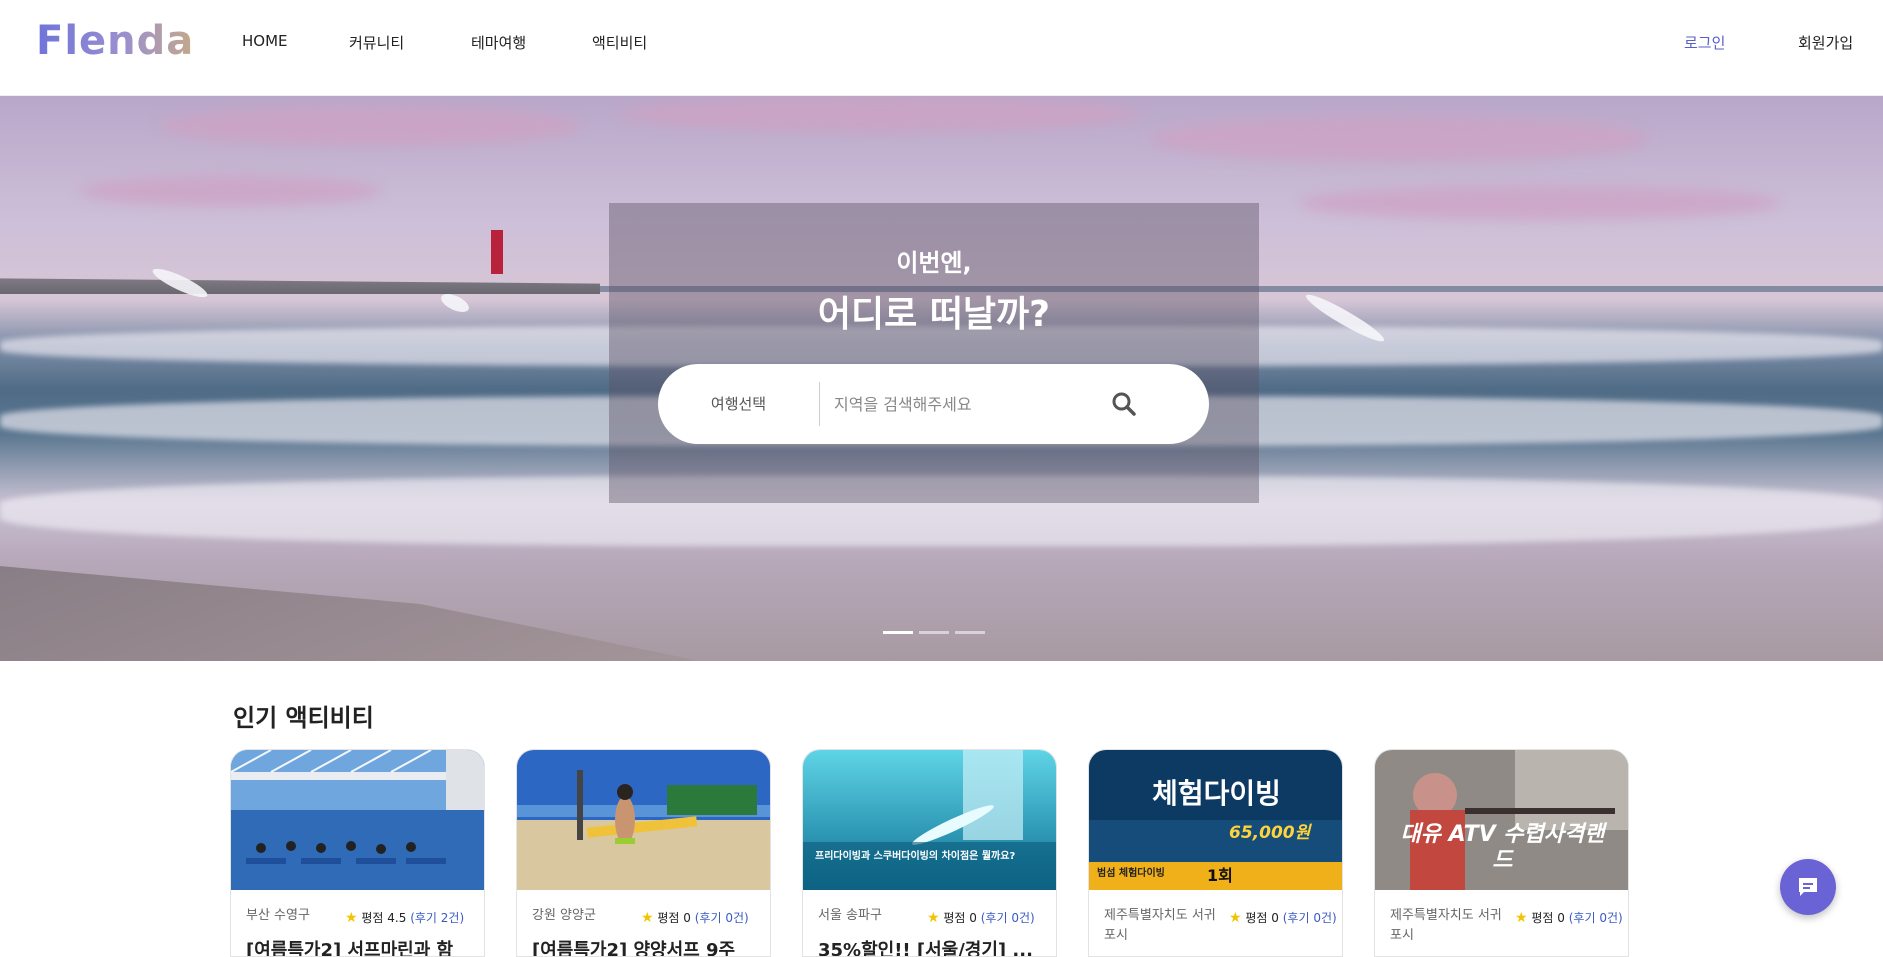  Describe the element at coordinates (1124, 404) in the screenshot. I see `search-icon` at that location.